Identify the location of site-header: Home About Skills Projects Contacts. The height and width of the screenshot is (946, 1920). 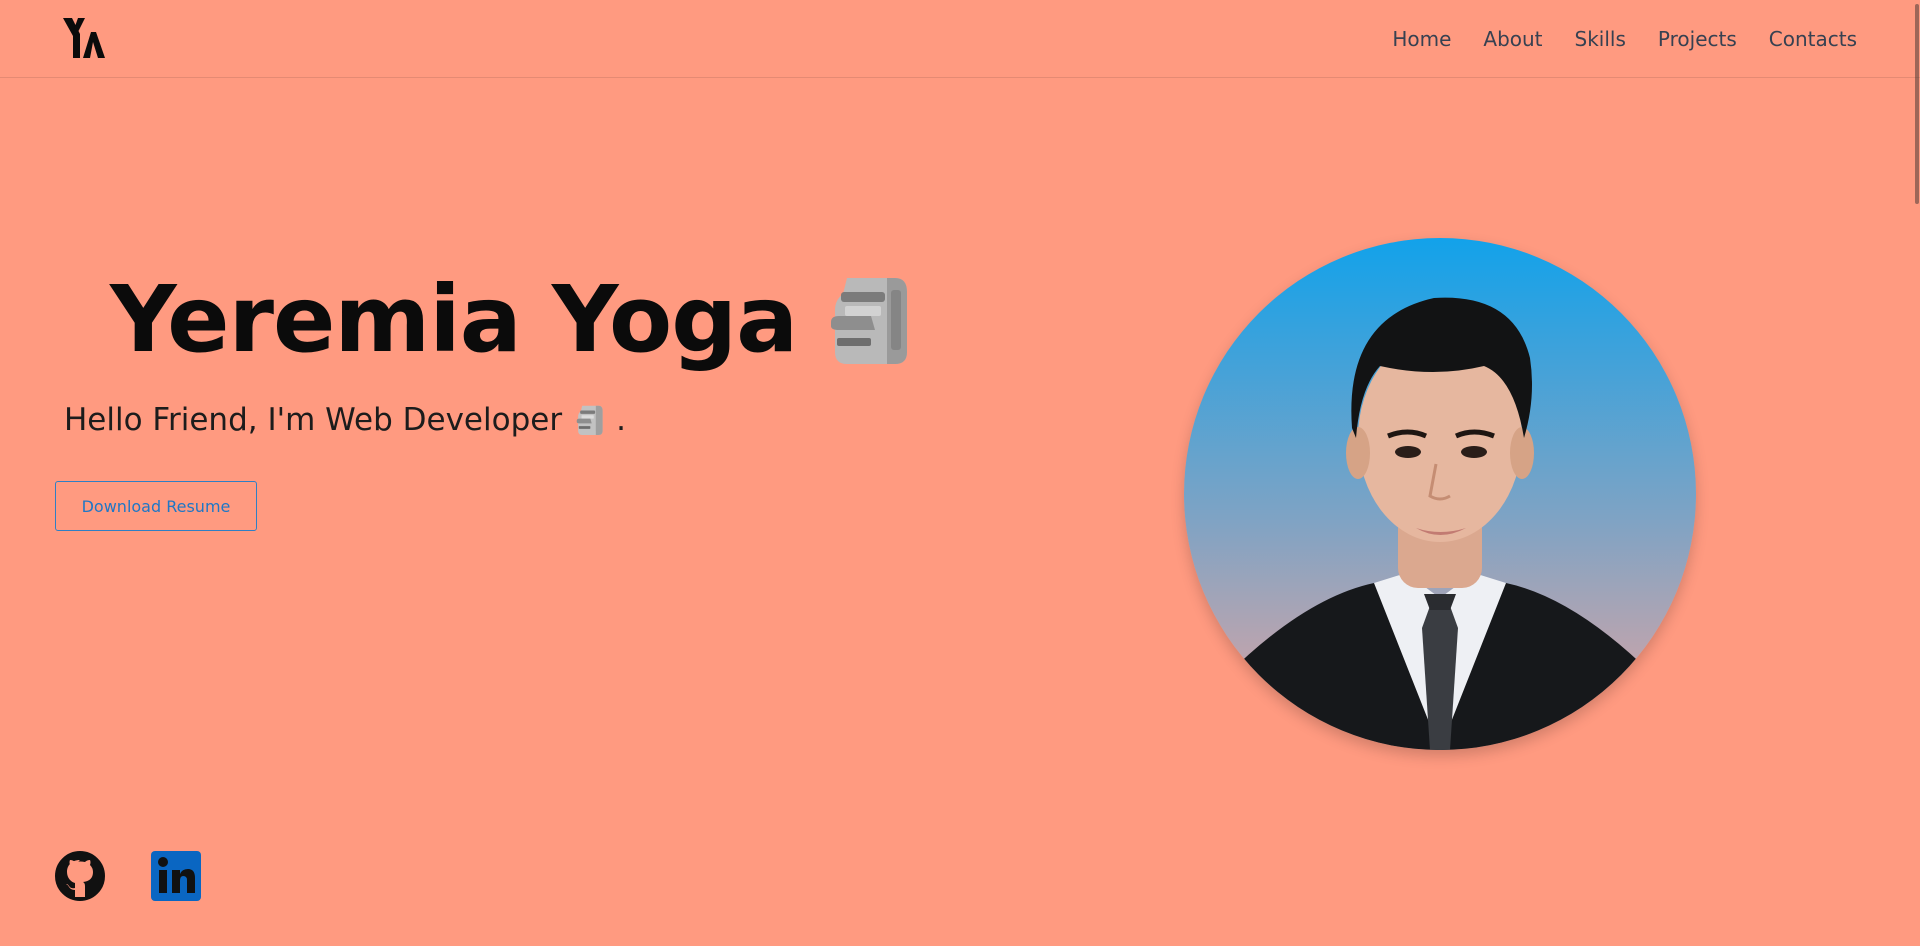
(960, 39).